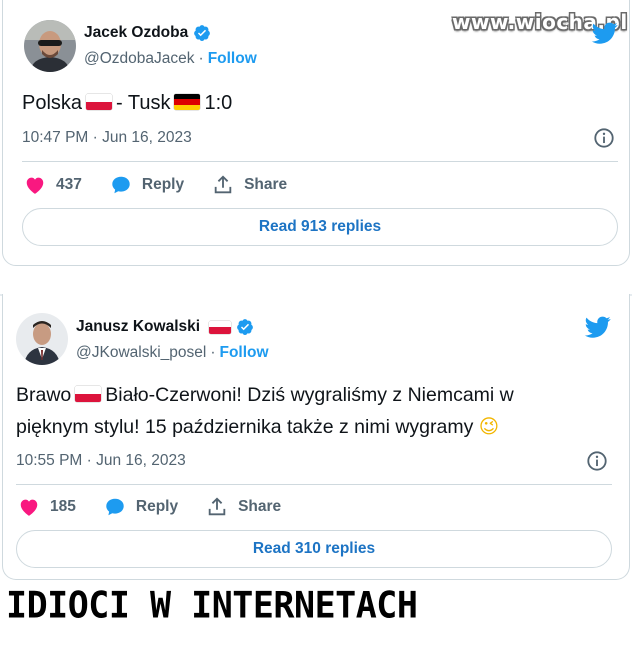 Image resolution: width=632 pixels, height=653 pixels. I want to click on handle-row: @JKowalski_posel · Follow, so click(172, 353).